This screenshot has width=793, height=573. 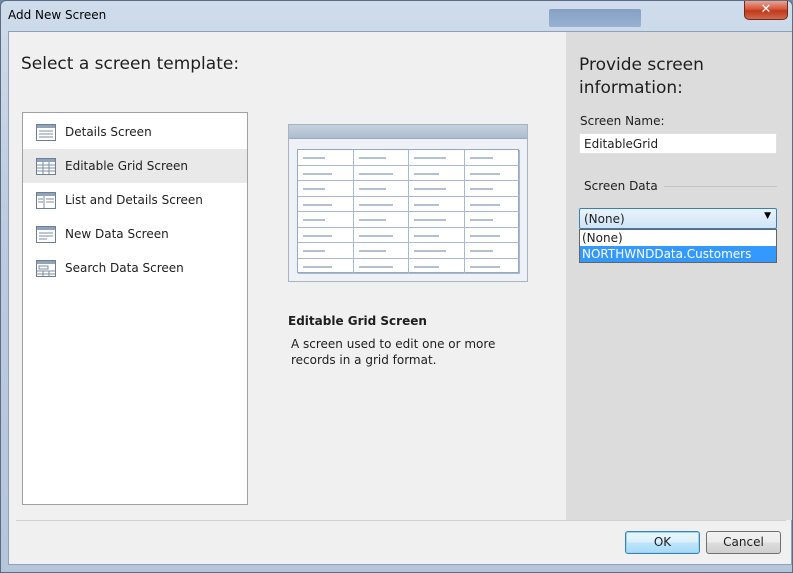 I want to click on template-preview-image, so click(x=408, y=203).